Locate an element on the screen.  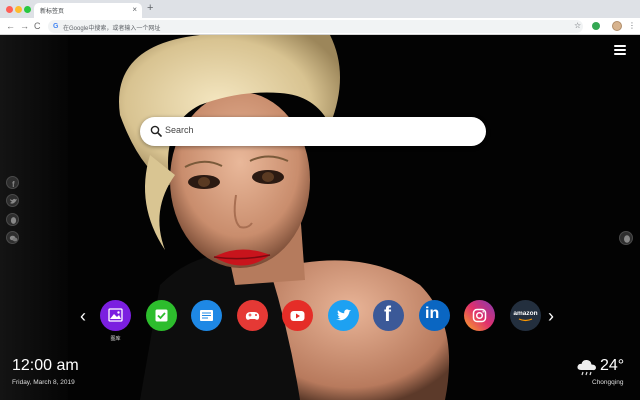
twitter-app-button is located at coordinates (343, 315).